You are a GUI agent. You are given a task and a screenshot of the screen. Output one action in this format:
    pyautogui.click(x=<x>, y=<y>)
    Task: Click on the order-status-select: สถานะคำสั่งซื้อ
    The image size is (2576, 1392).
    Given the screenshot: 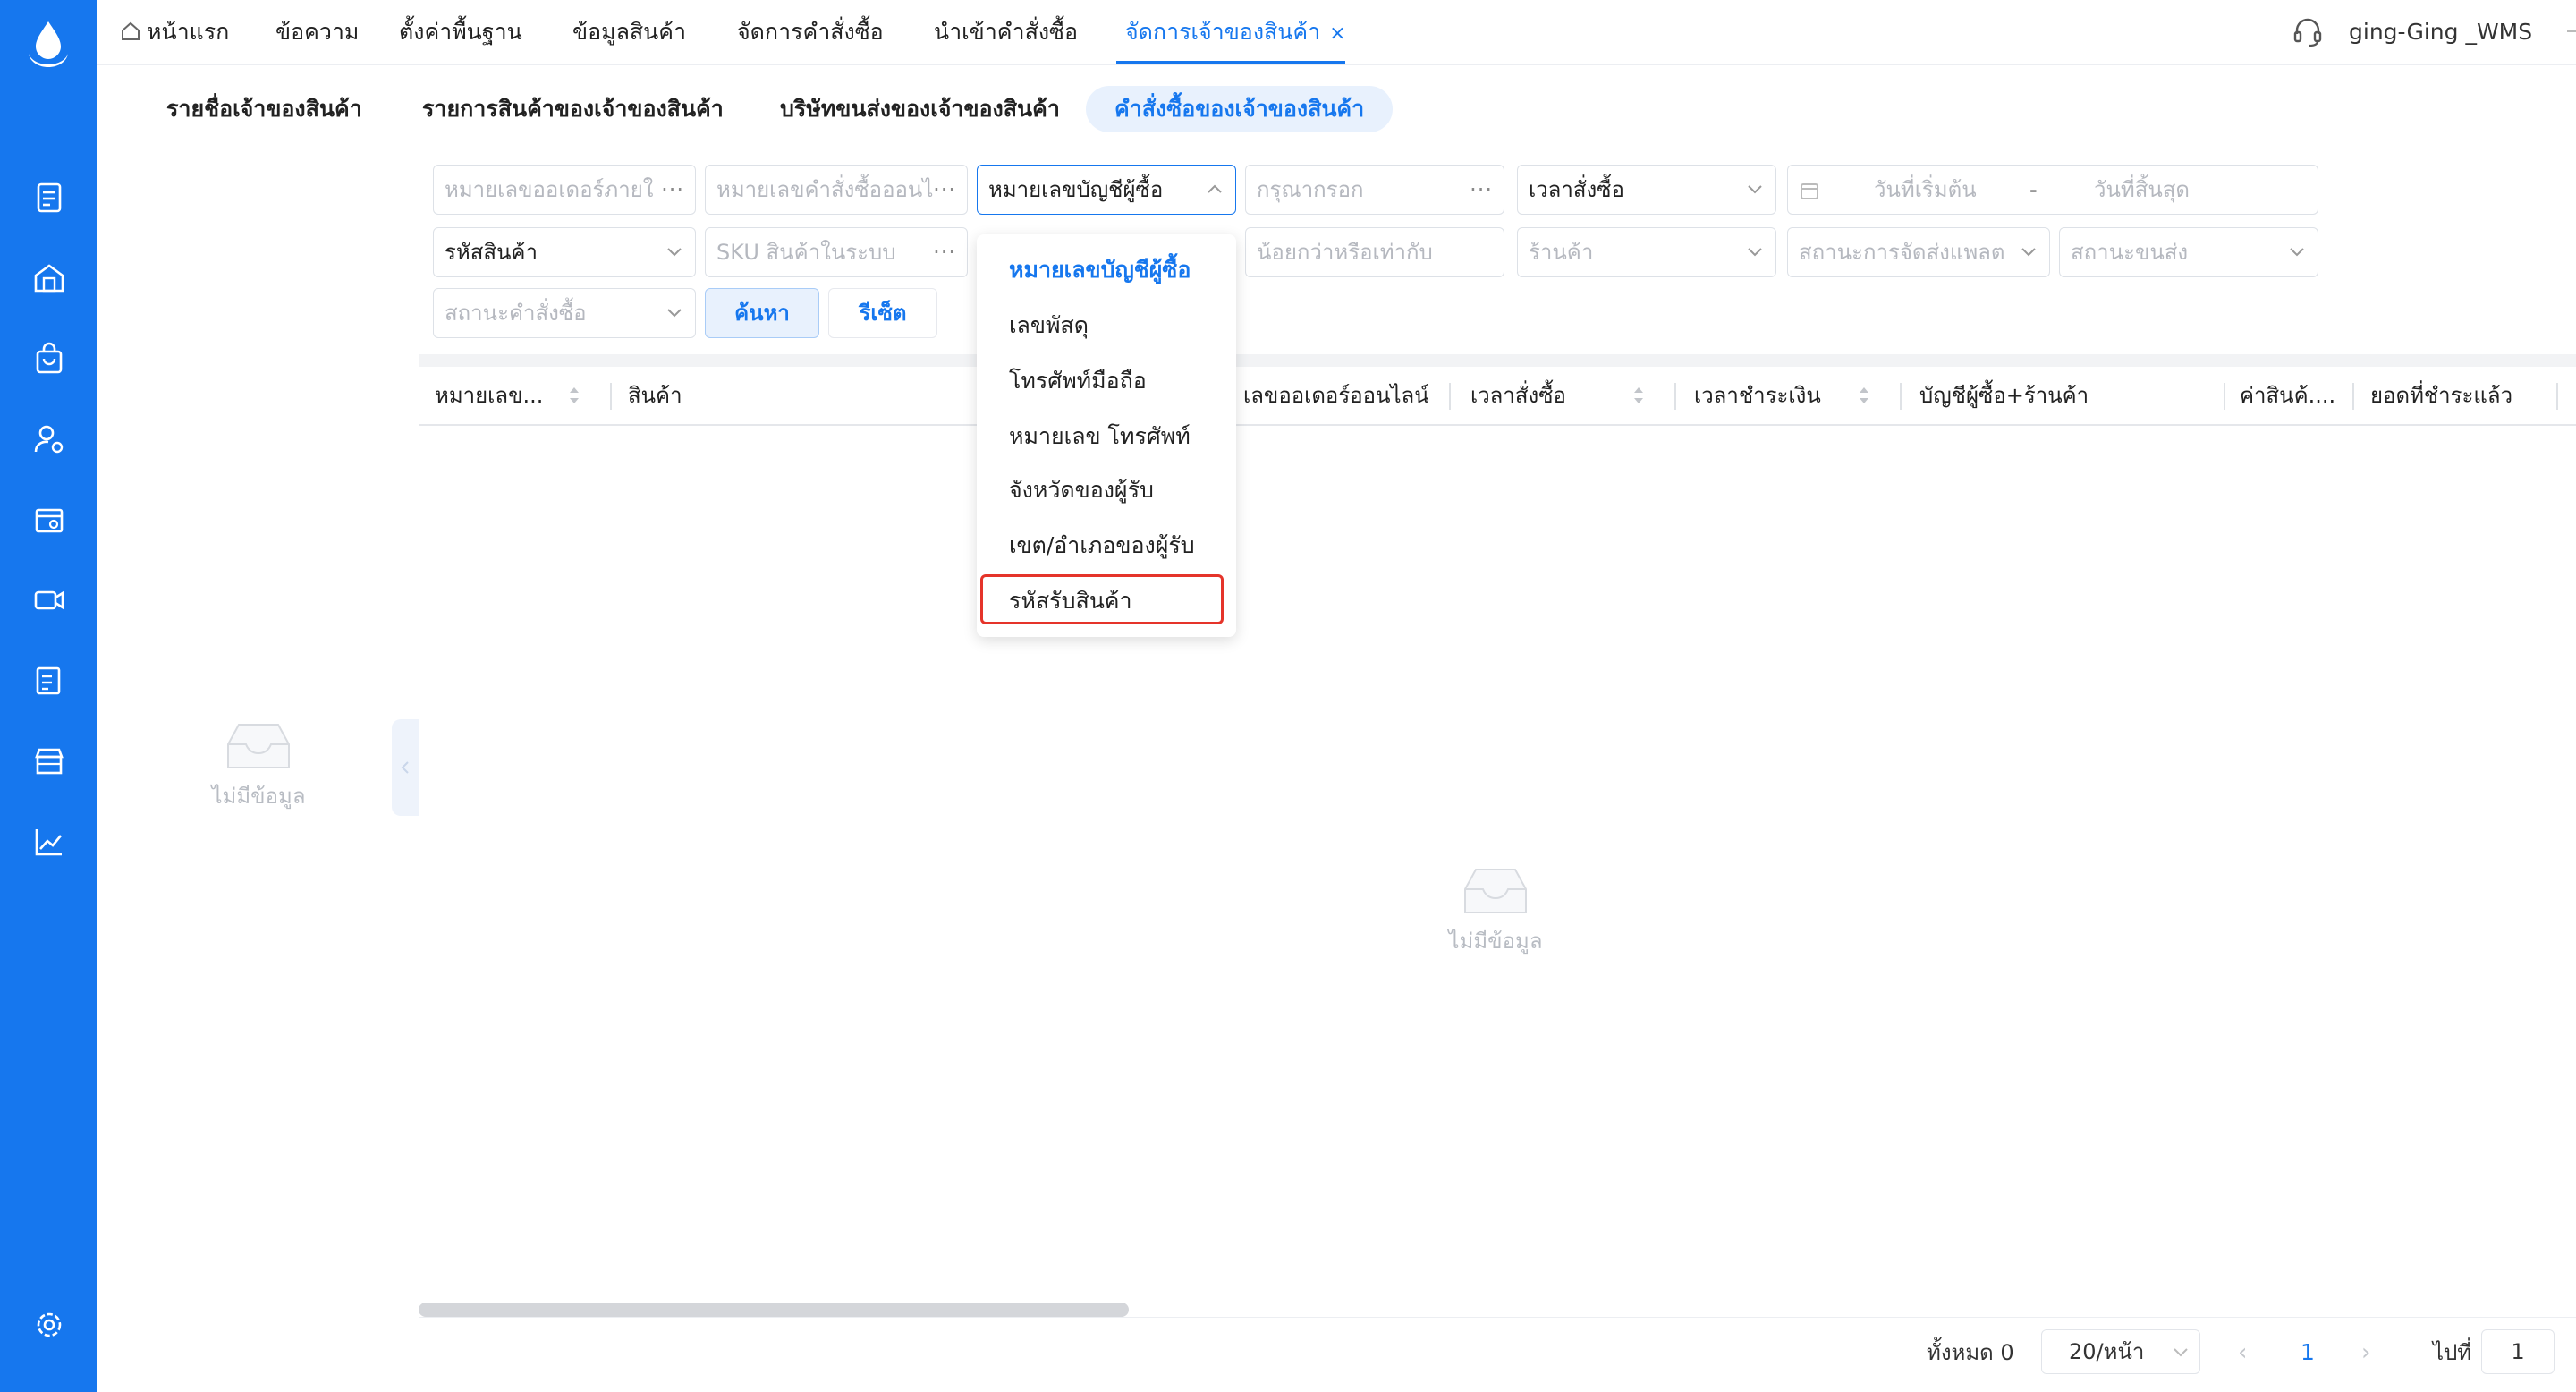 What is the action you would take?
    pyautogui.click(x=564, y=313)
    